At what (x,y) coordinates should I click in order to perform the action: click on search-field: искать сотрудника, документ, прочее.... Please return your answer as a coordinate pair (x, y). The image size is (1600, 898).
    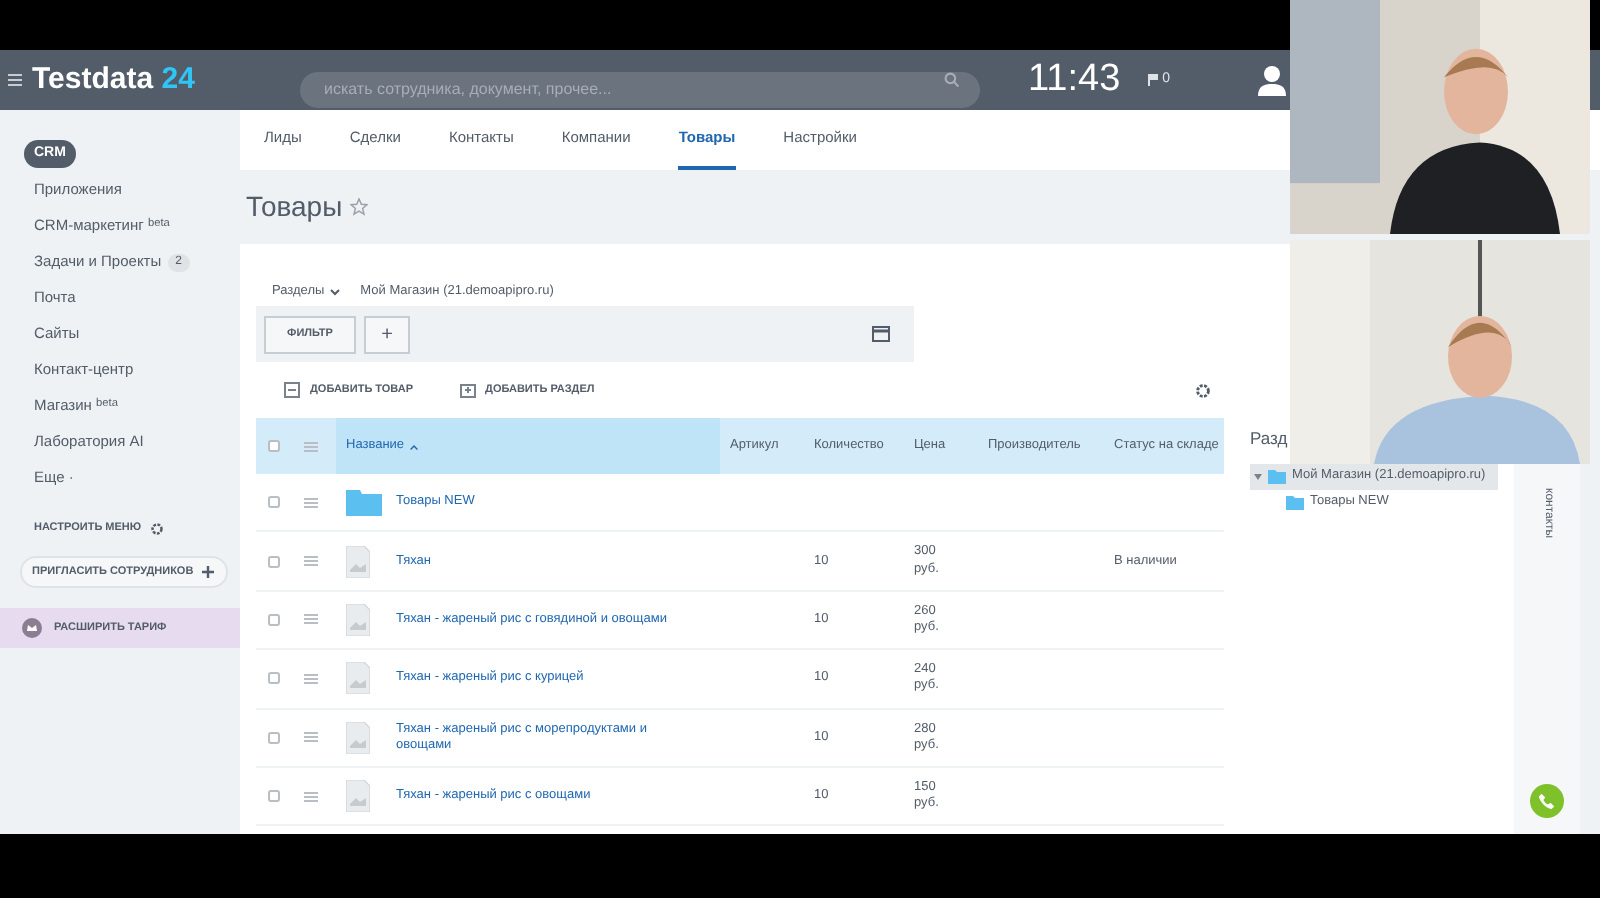
    Looking at the image, I should click on (640, 89).